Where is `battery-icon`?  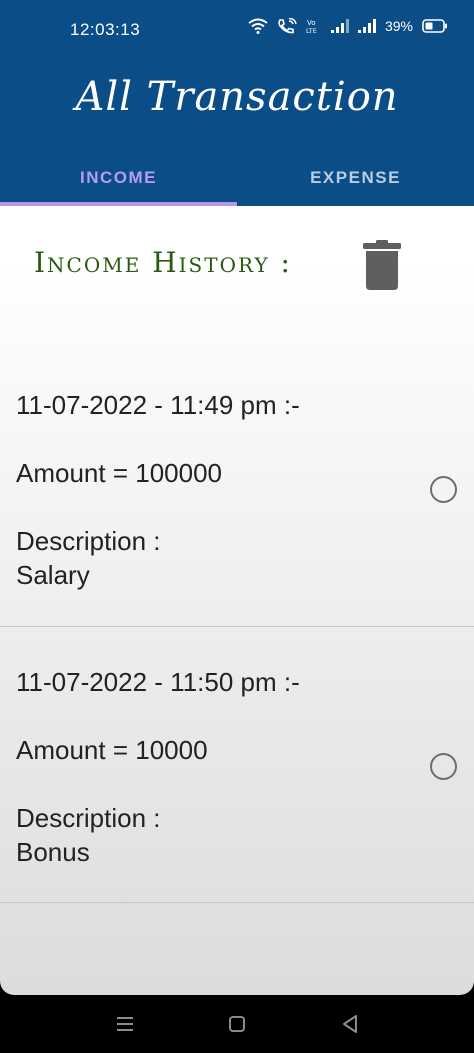 battery-icon is located at coordinates (434, 26).